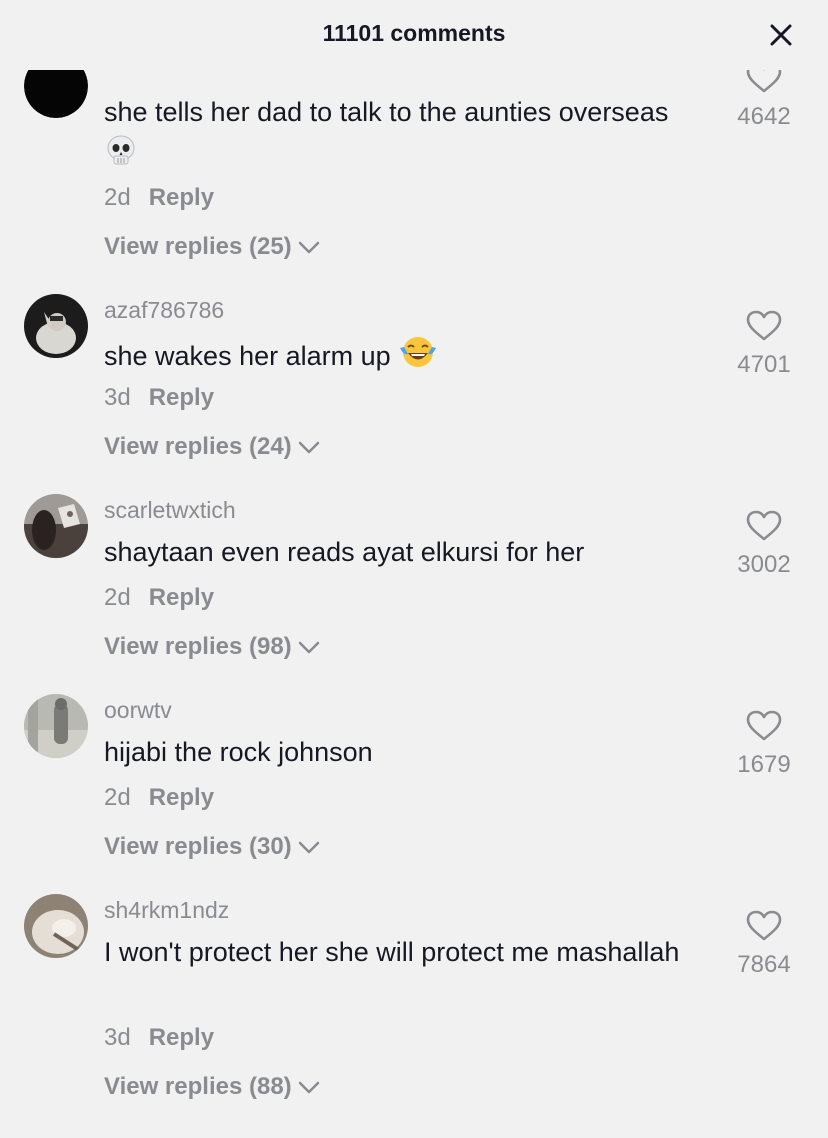  I want to click on view-replies-label: View replies (98), so click(198, 646).